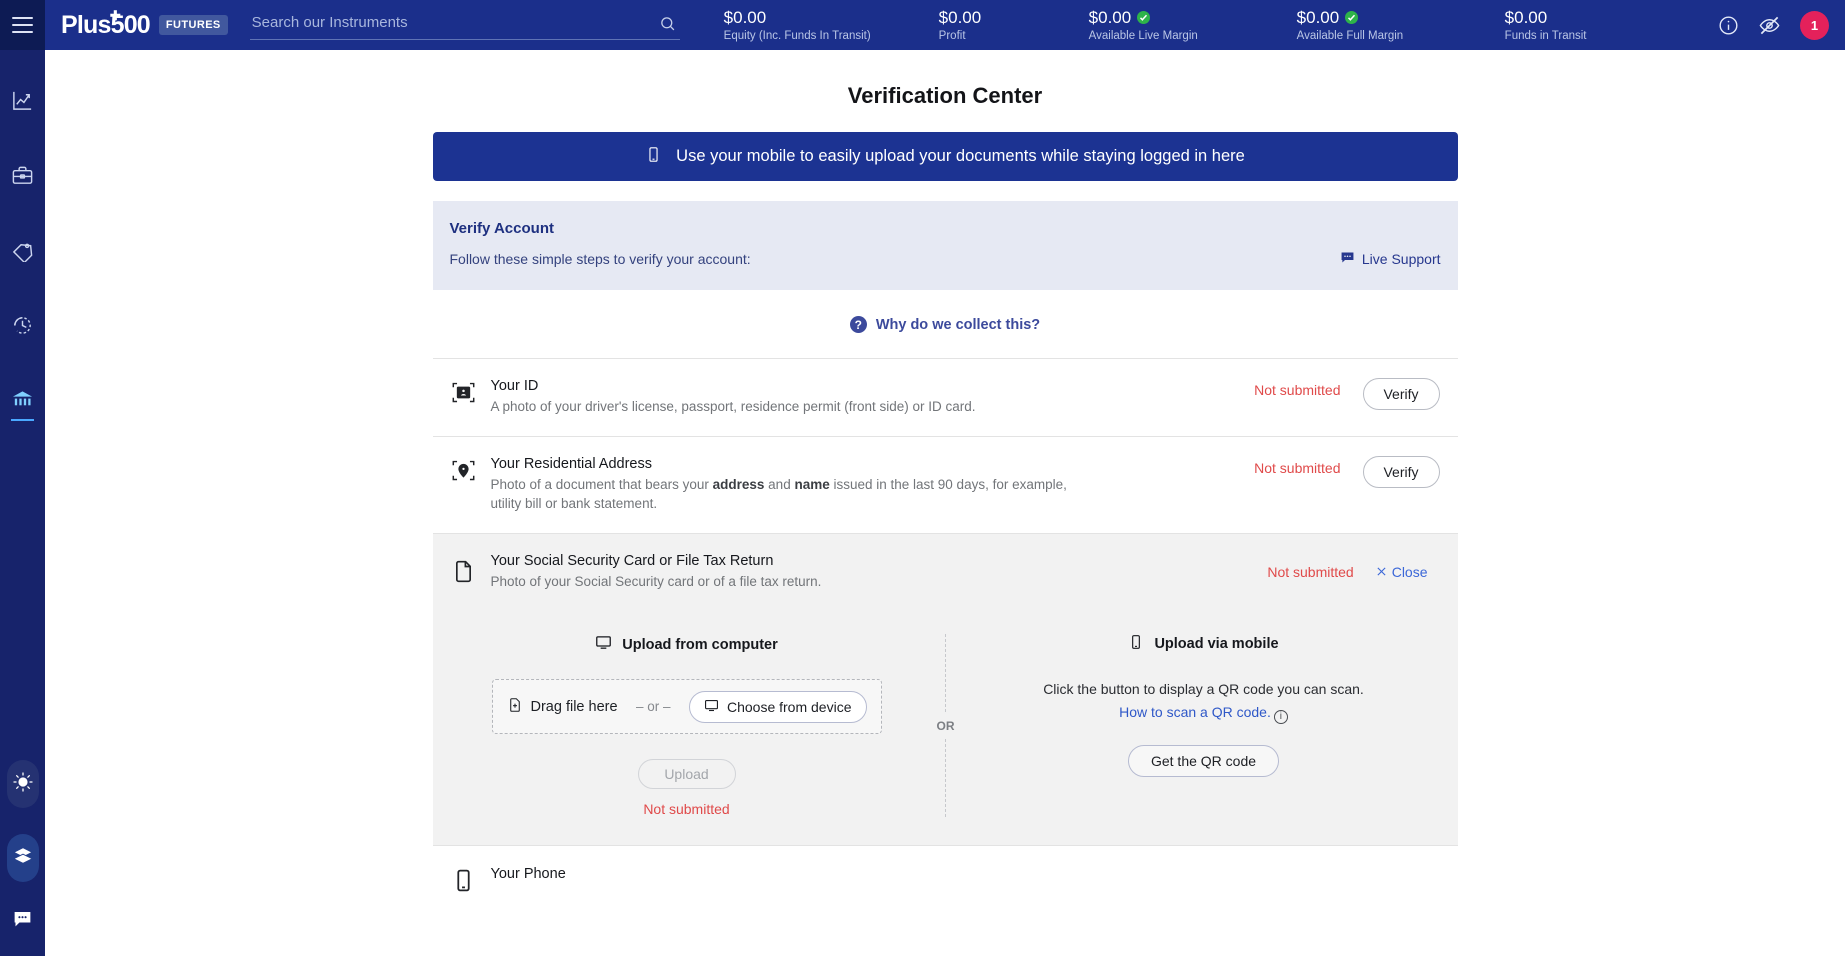 This screenshot has height=956, width=1845. I want to click on choose-from-device-button: Choose from device, so click(777, 706).